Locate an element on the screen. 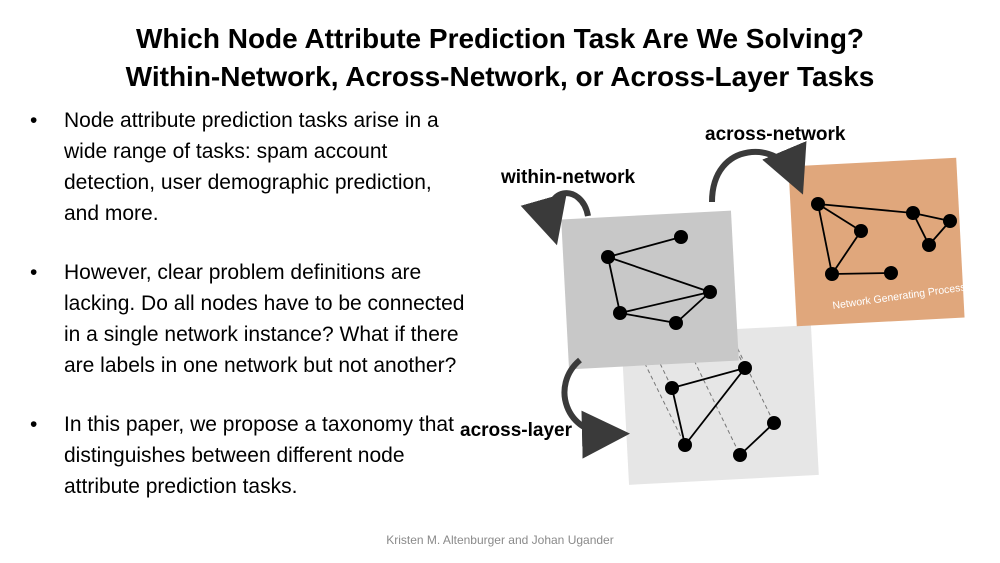  across-network-arrow-icon is located at coordinates (758, 172).